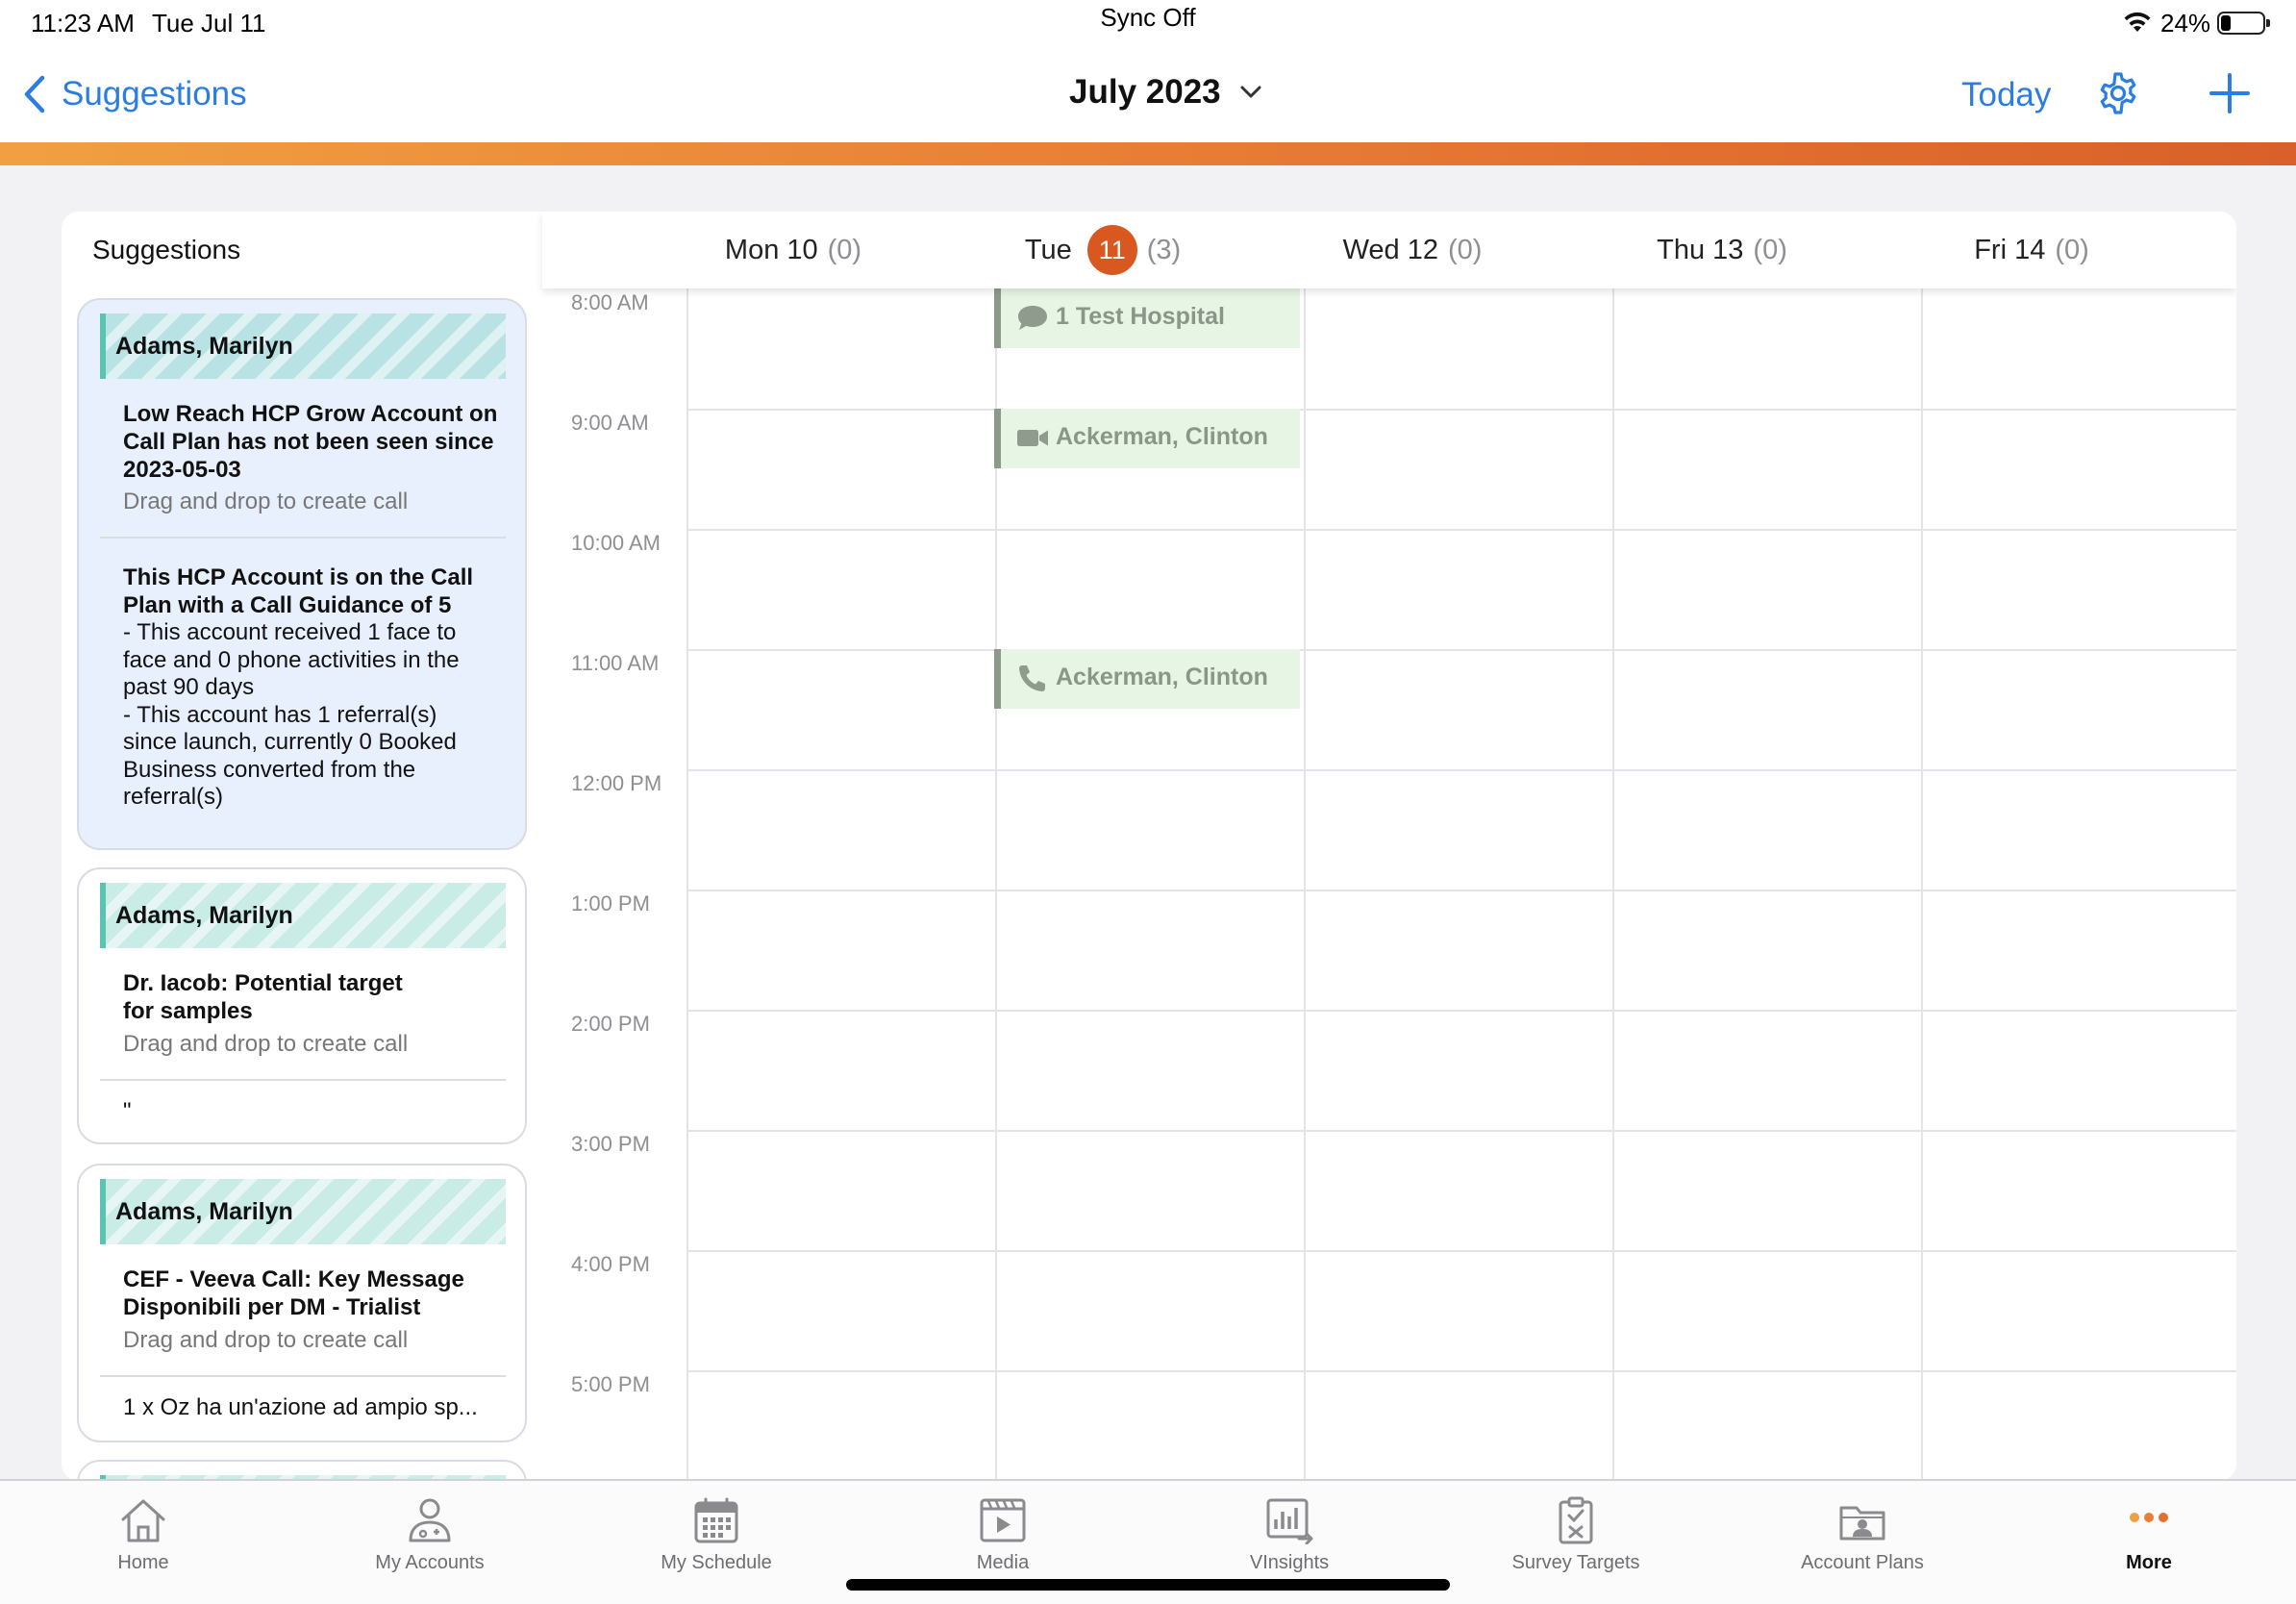 The height and width of the screenshot is (1604, 2296). Describe the element at coordinates (610, 302) in the screenshot. I see `time-label: 8:00 AM` at that location.